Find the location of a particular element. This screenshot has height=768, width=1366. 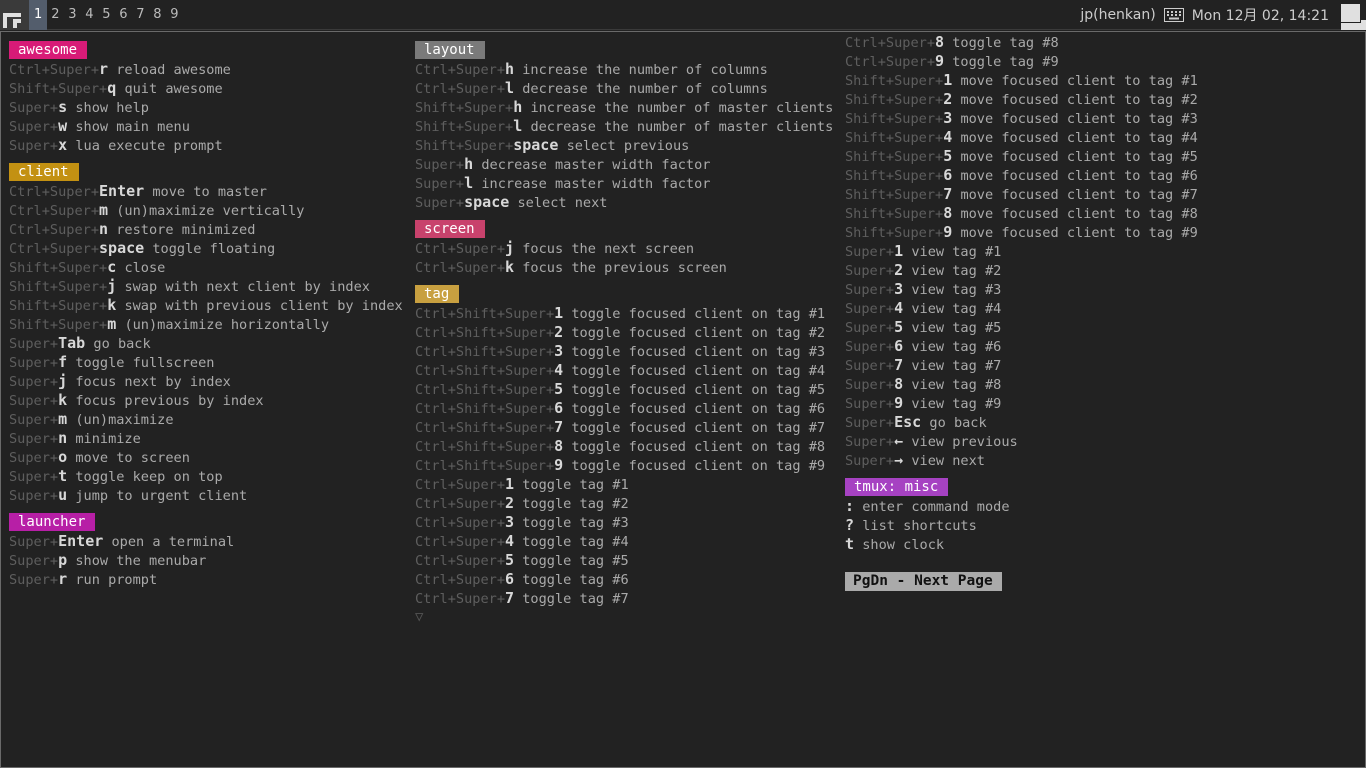

hotkey-description: toggle tag #8 is located at coordinates (1005, 43).